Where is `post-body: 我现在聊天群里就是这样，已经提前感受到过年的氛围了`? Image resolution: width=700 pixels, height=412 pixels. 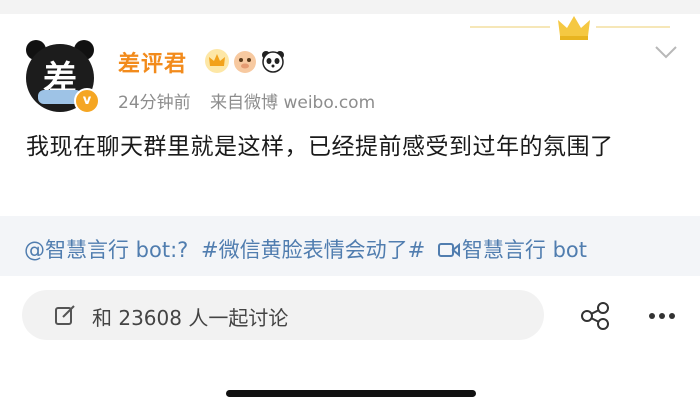 post-body: 我现在聊天群里就是这样，已经提前感受到过年的氛围了 is located at coordinates (320, 147).